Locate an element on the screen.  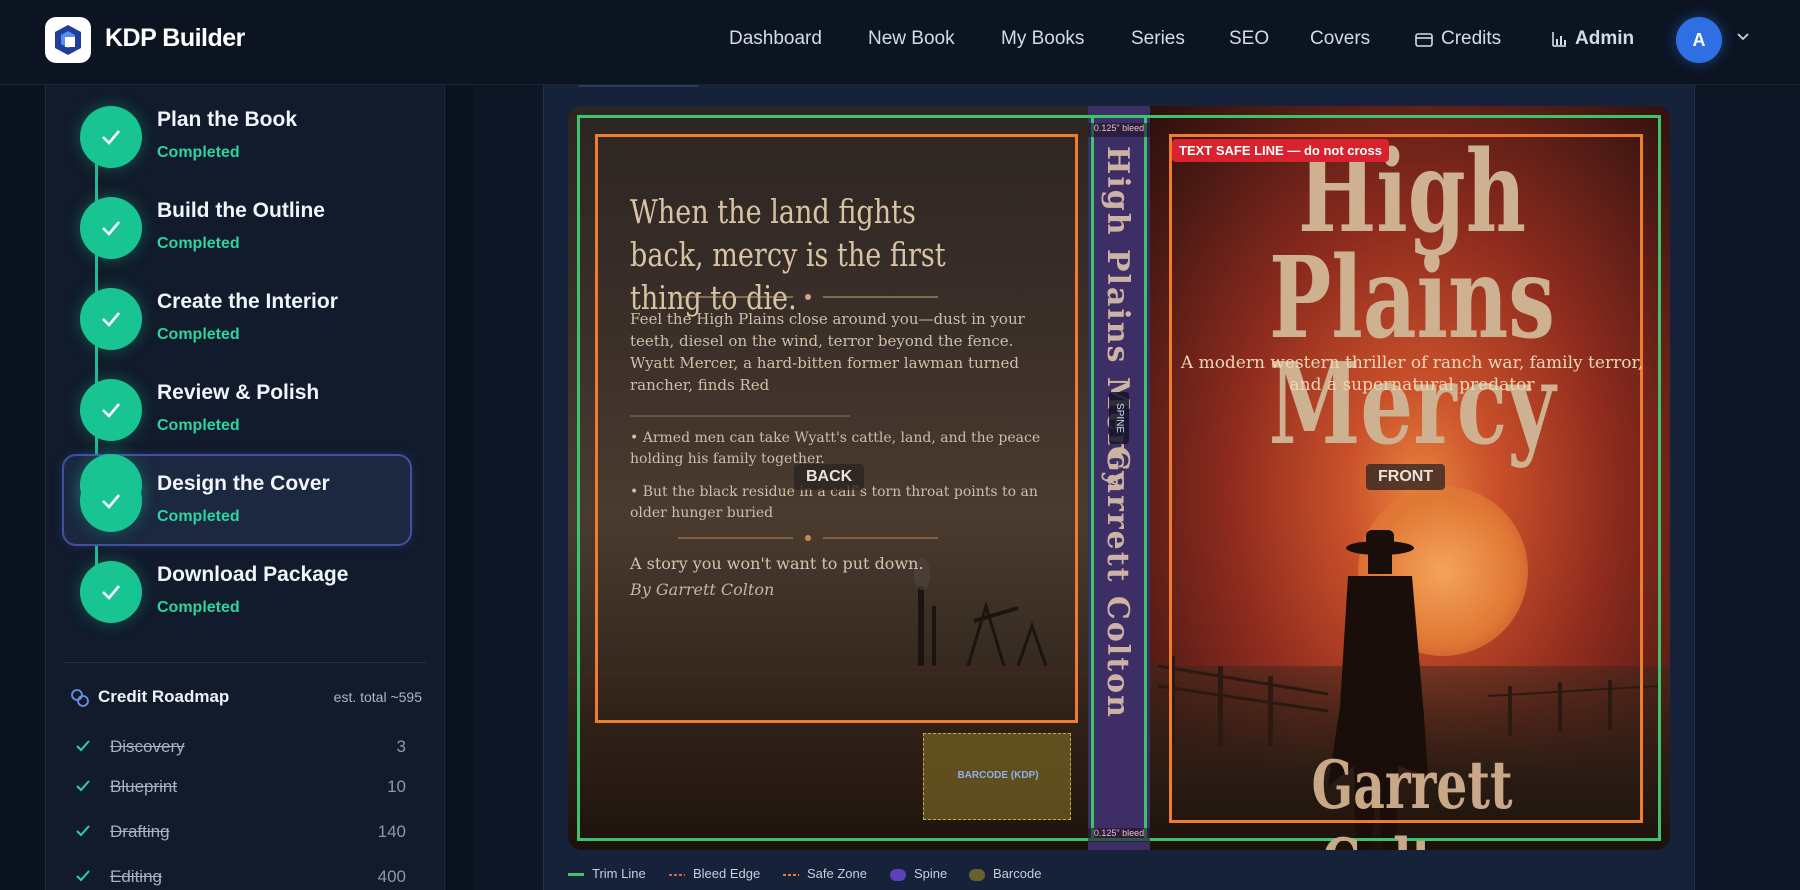
step-build-the-outline: Build the Outline Completed is located at coordinates (237, 222).